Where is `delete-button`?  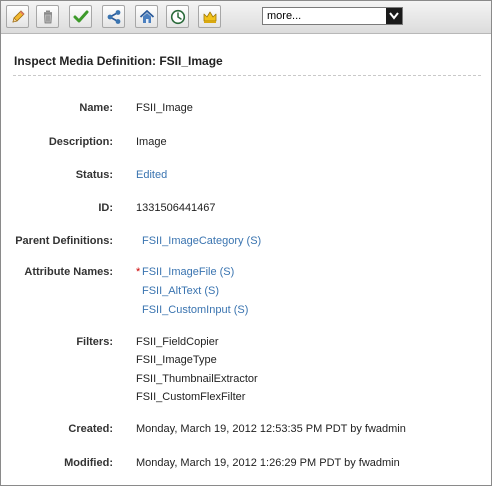
delete-button is located at coordinates (47, 16).